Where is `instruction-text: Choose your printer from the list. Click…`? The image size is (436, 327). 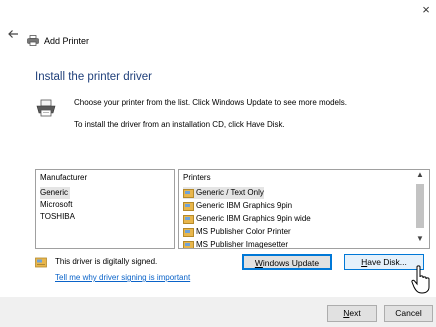
instruction-text: Choose your printer from the list. Click… is located at coordinates (210, 102).